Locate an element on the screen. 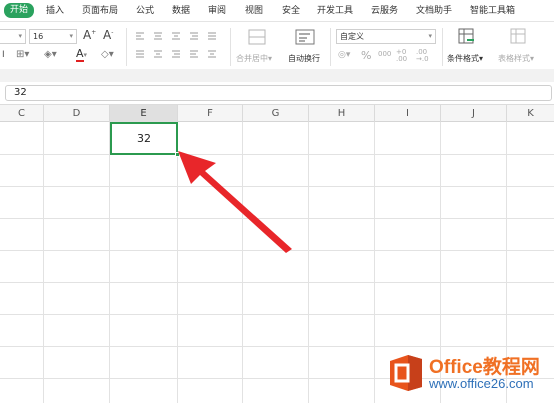 The height and width of the screenshot is (403, 554). annotation-arrow-icon is located at coordinates (235, 202).